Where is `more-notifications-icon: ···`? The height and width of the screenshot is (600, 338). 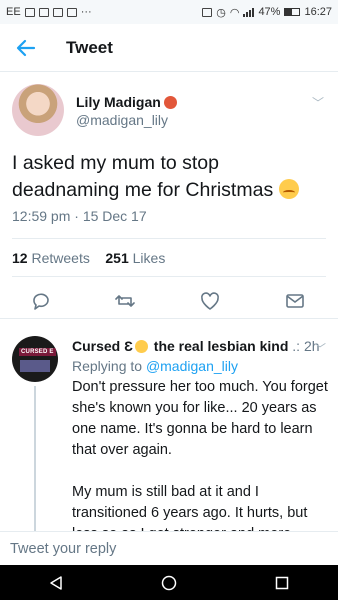 more-notifications-icon: ··· is located at coordinates (86, 12).